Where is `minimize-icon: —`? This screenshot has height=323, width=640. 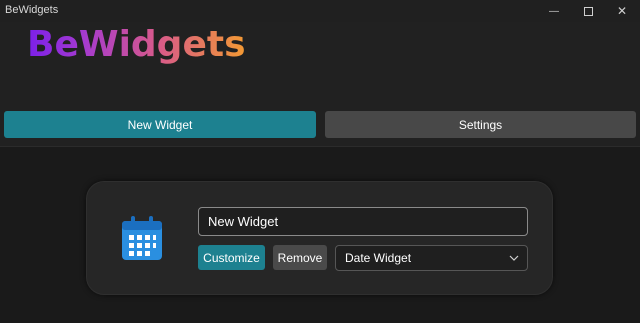 minimize-icon: — is located at coordinates (554, 11).